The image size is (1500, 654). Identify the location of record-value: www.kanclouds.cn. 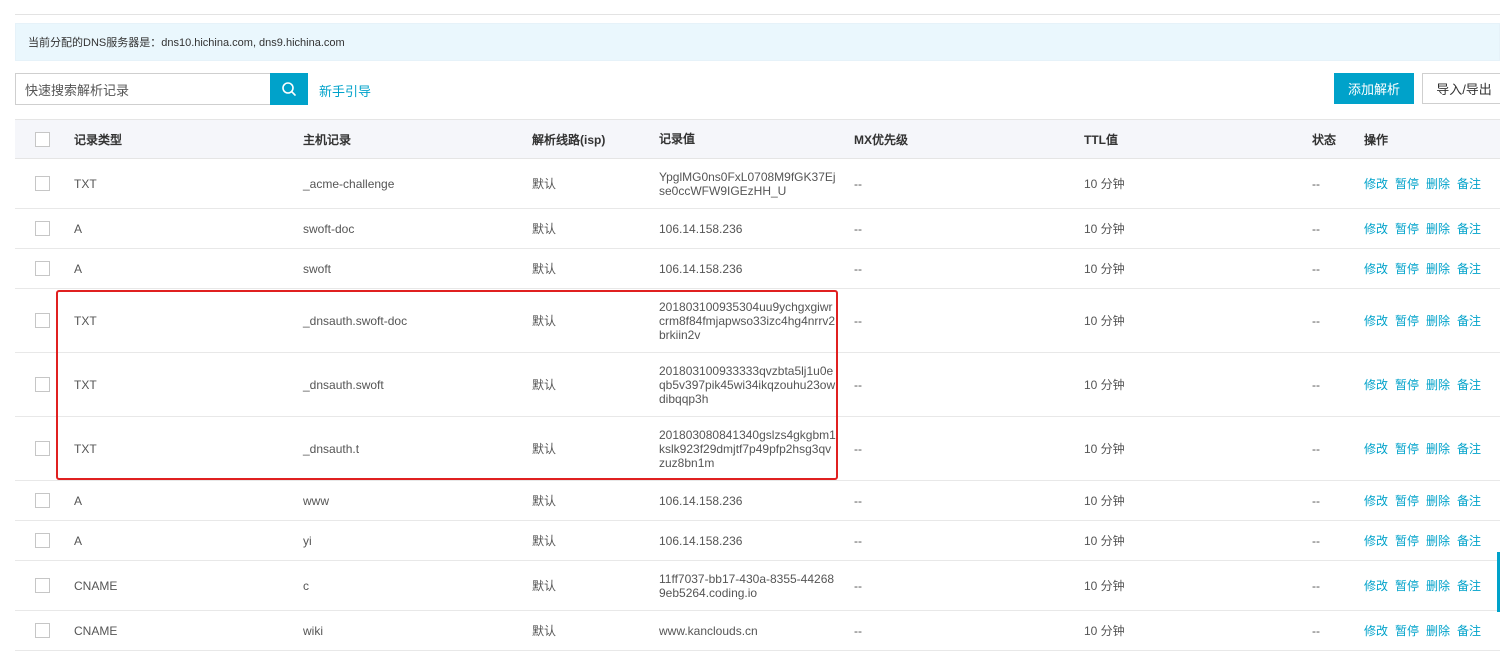
(708, 630).